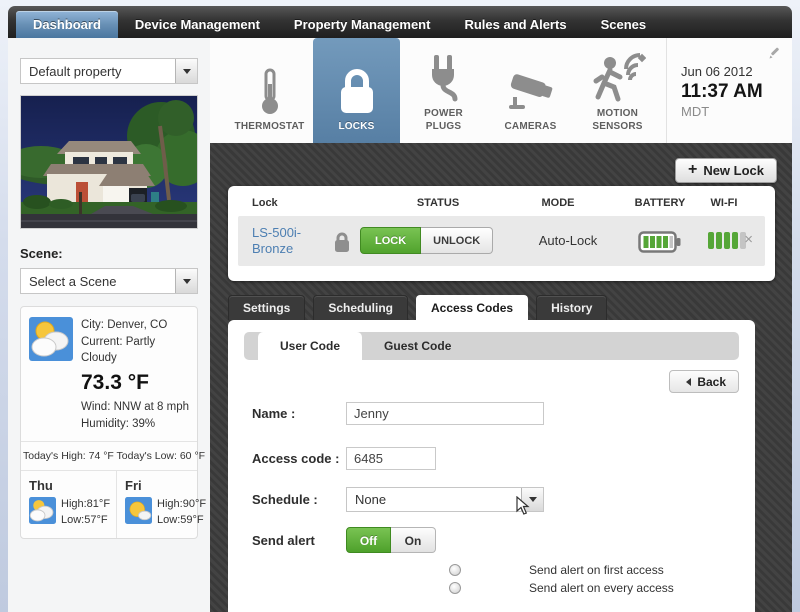 This screenshot has width=800, height=612. What do you see at coordinates (139, 512) in the screenshot?
I see `mostly-sunny-icon` at bounding box center [139, 512].